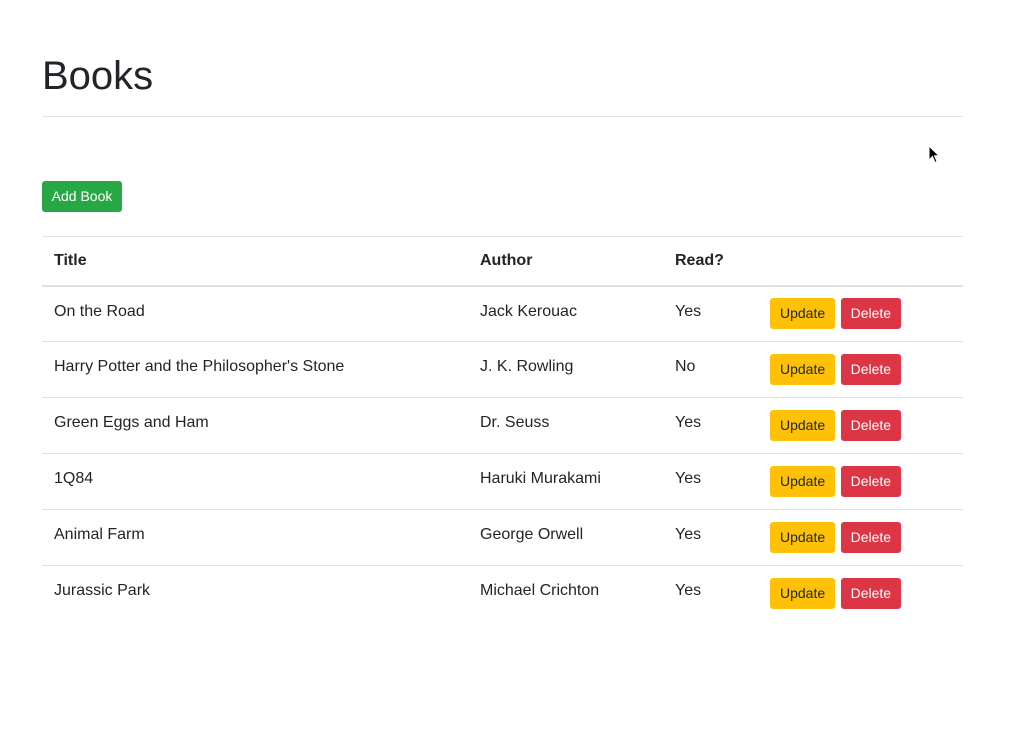 This screenshot has height=754, width=1014. Describe the element at coordinates (255, 481) in the screenshot. I see `book-title-cell: 1Q84` at that location.